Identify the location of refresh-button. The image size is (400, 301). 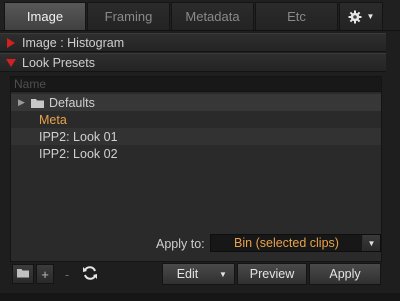
(90, 274).